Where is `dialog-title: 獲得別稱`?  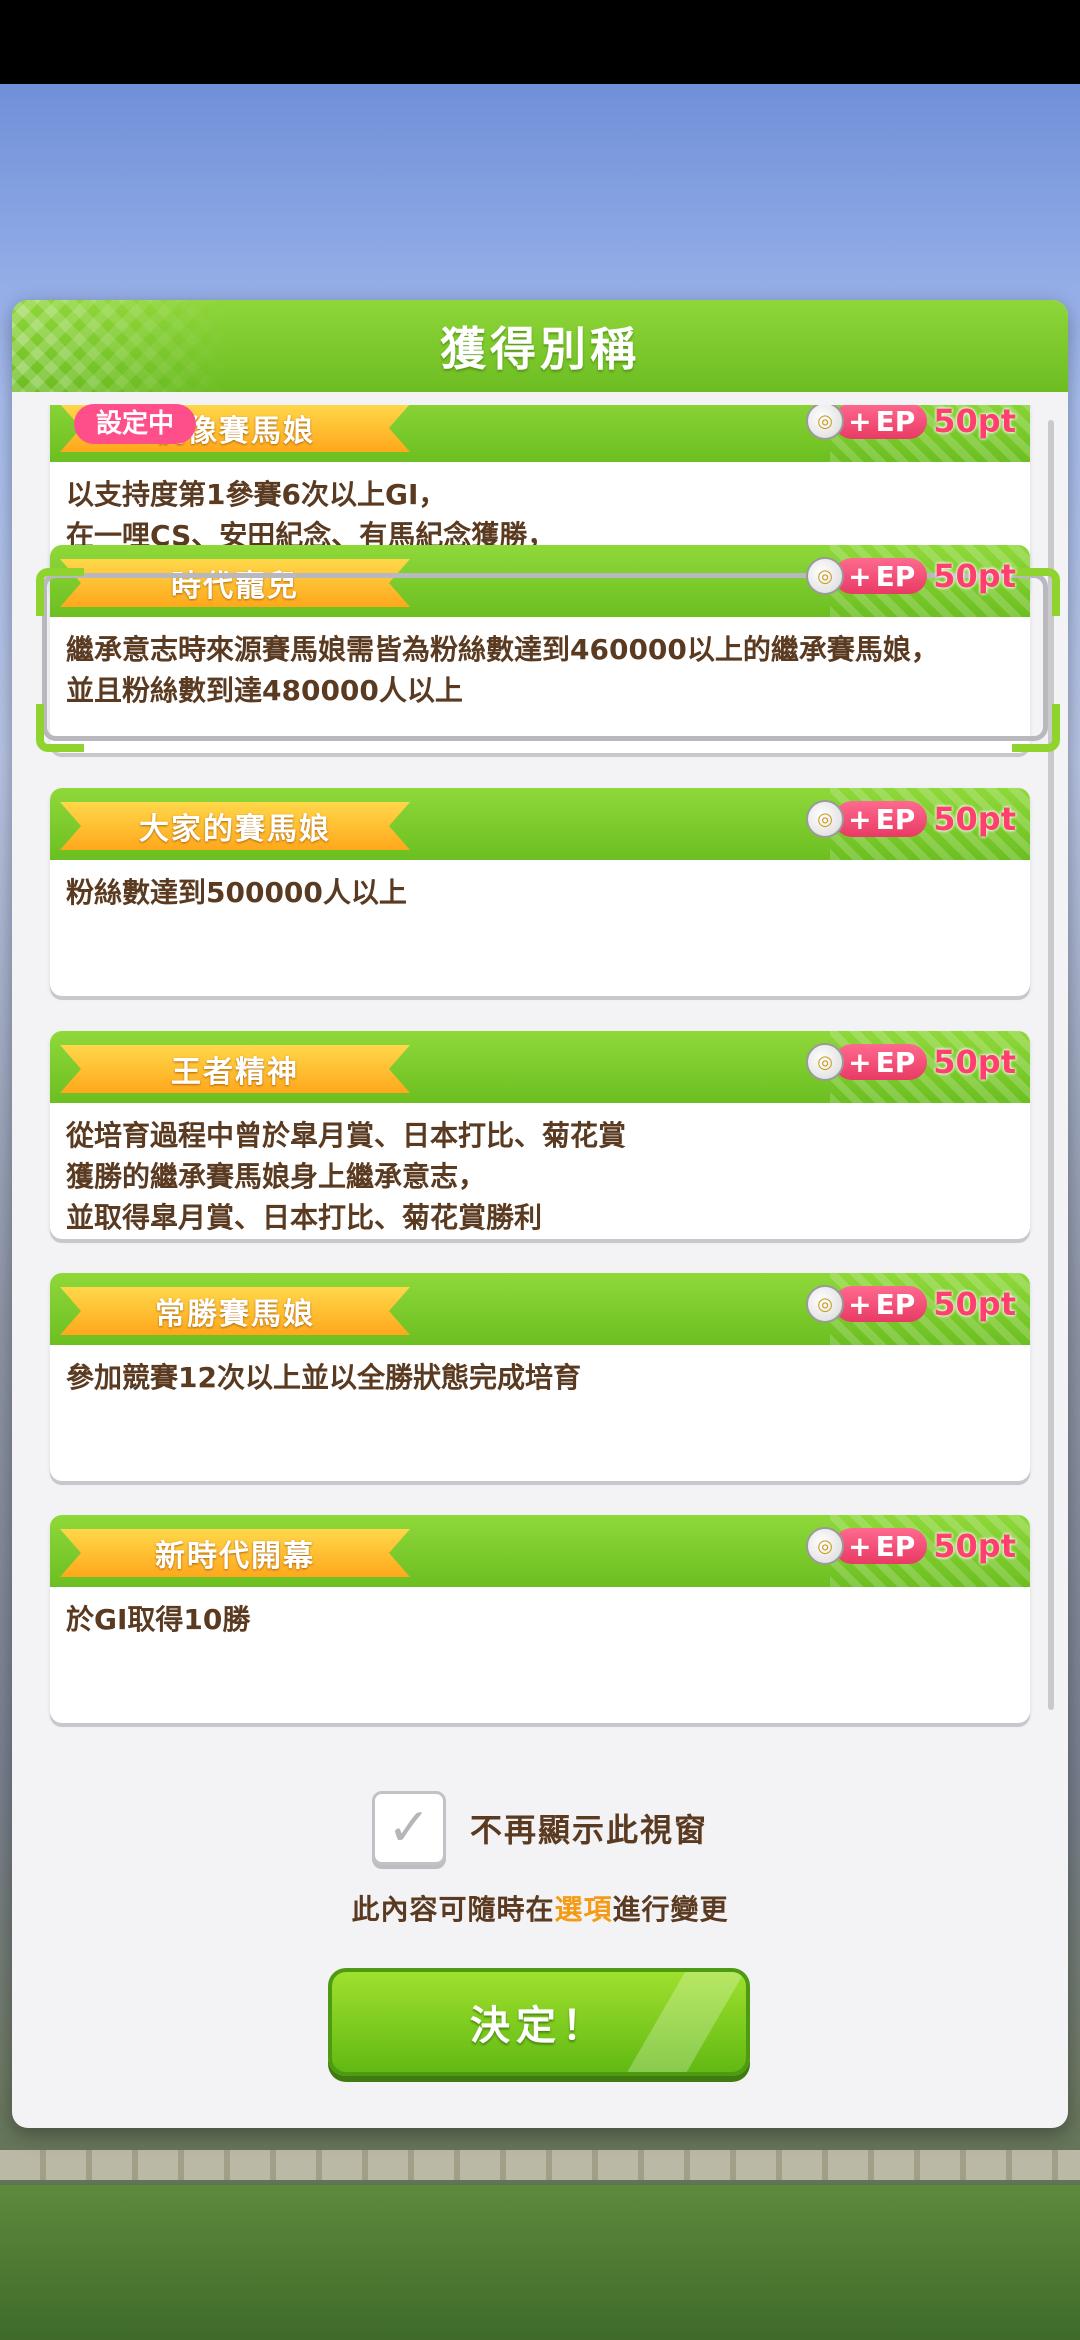 dialog-title: 獲得別稱 is located at coordinates (540, 349).